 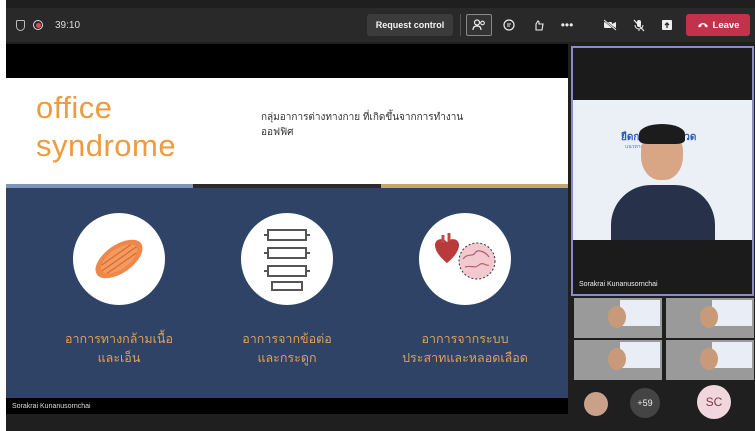 What do you see at coordinates (20, 25) in the screenshot?
I see `shield-icon` at bounding box center [20, 25].